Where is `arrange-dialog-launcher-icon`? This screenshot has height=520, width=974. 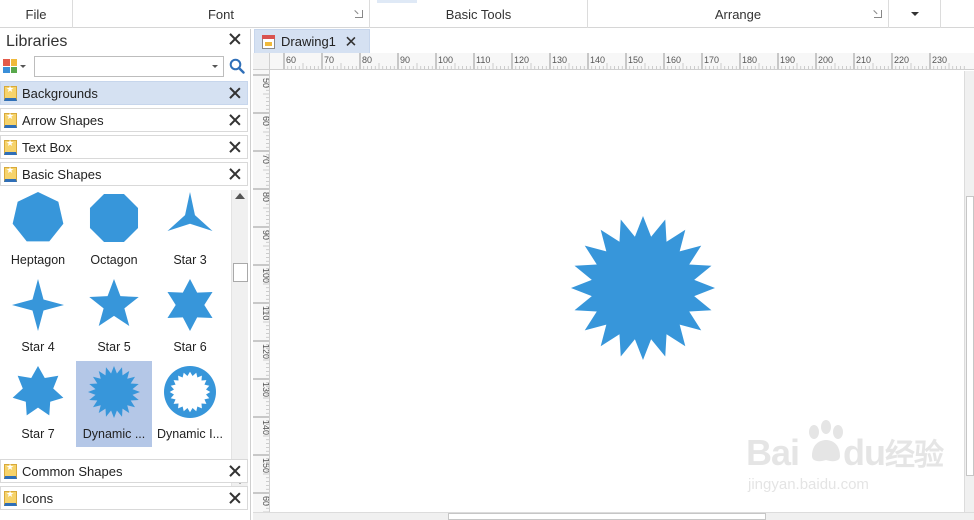
arrange-dialog-launcher-icon is located at coordinates (878, 14).